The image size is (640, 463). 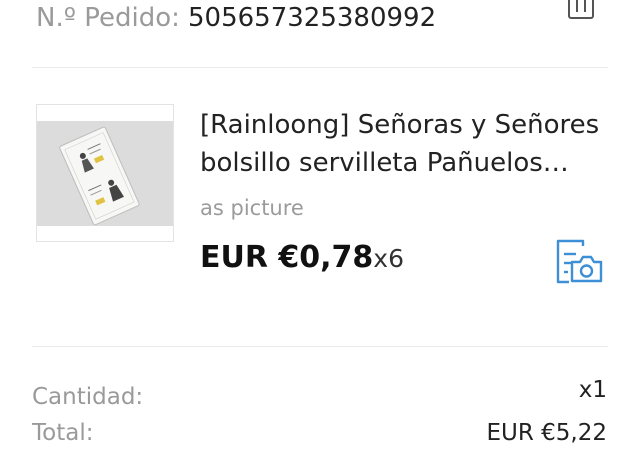 I want to click on unit-price: EUR €0,78, so click(x=287, y=257).